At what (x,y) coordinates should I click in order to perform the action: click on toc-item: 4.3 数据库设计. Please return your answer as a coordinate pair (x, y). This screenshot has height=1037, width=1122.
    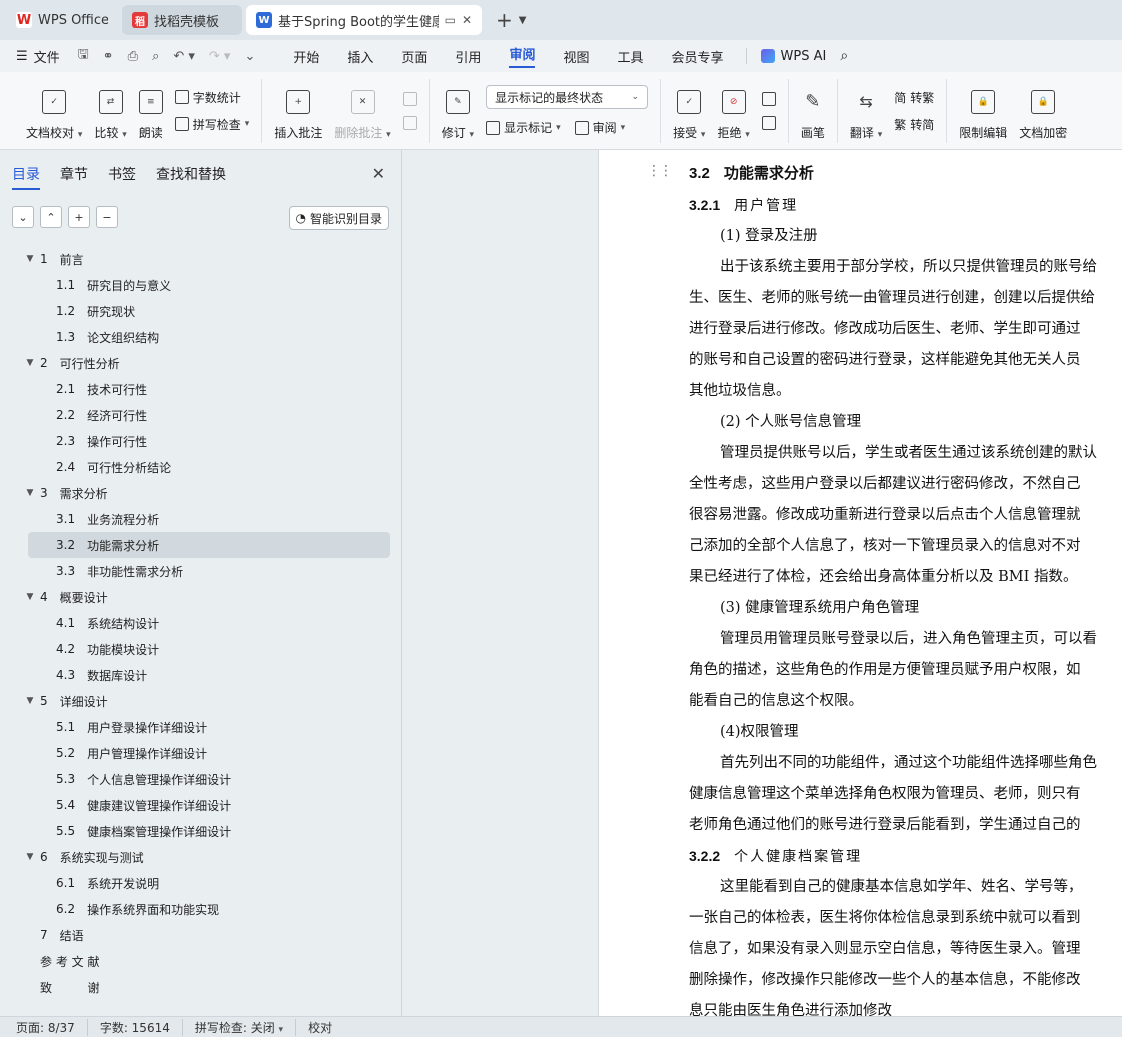
    Looking at the image, I should click on (201, 675).